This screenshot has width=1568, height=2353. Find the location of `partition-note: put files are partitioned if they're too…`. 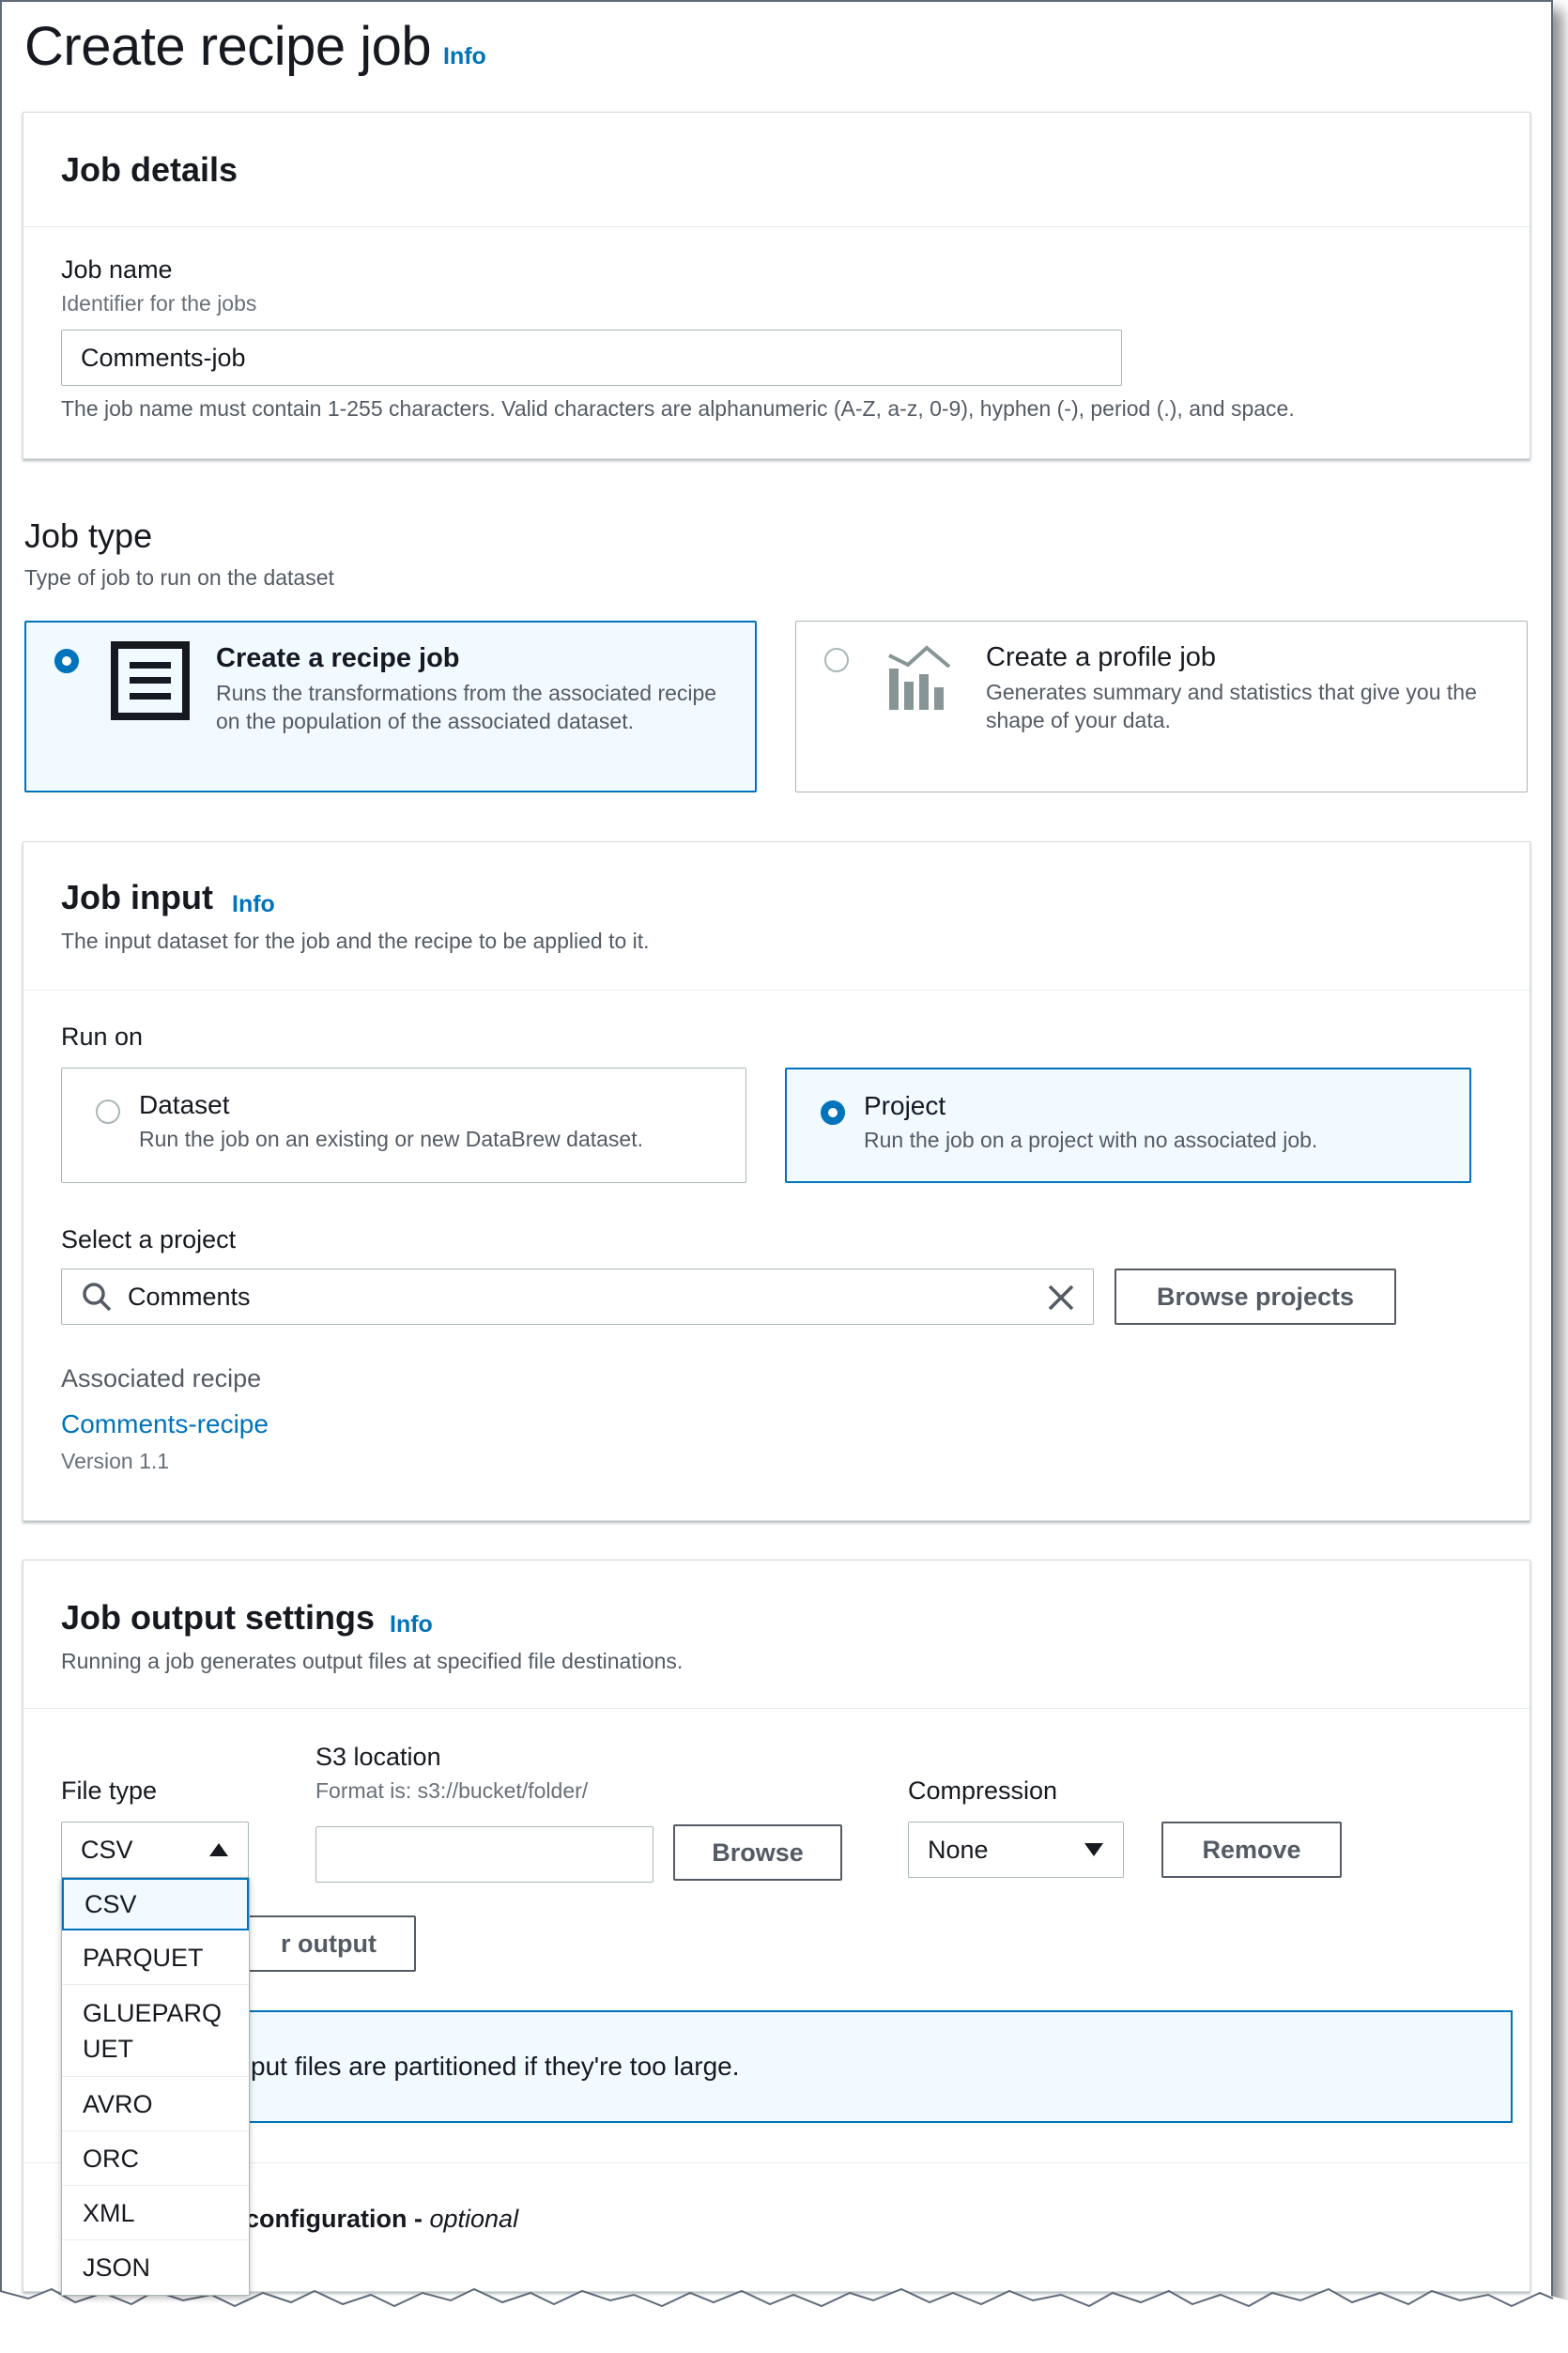

partition-note: put files are partitioned if they're too… is located at coordinates (496, 2066).